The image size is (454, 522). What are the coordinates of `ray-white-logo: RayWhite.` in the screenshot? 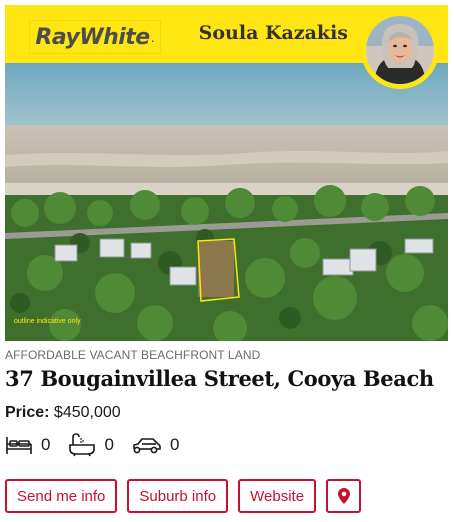 It's located at (95, 37).